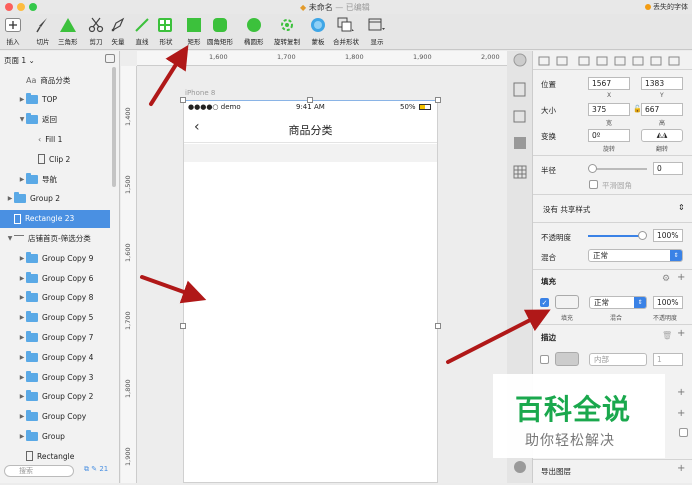 Image resolution: width=692 pixels, height=485 pixels. Describe the element at coordinates (68, 32) in the screenshot. I see `triangle-tool: 三角形` at that location.